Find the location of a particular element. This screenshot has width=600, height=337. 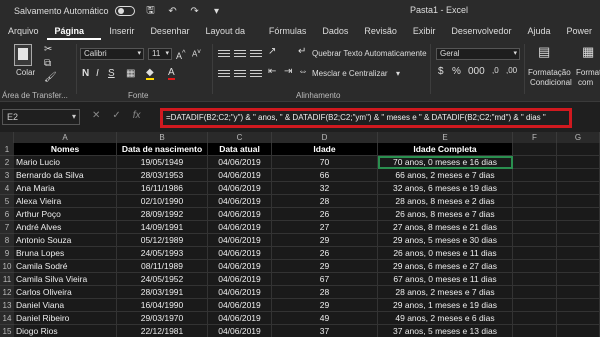

header-cell-idade: Idade is located at coordinates (325, 149).